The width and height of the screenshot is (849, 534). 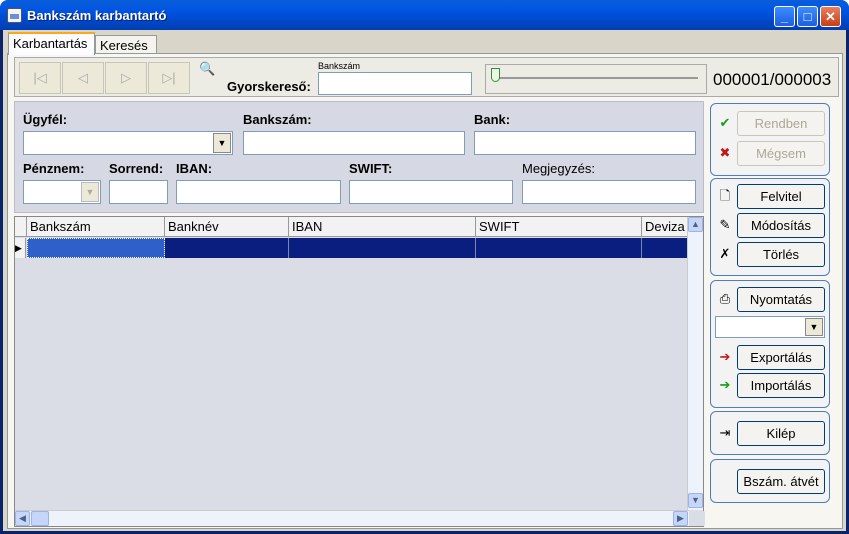 I want to click on penznem-label: Pénznem:, so click(x=54, y=168).